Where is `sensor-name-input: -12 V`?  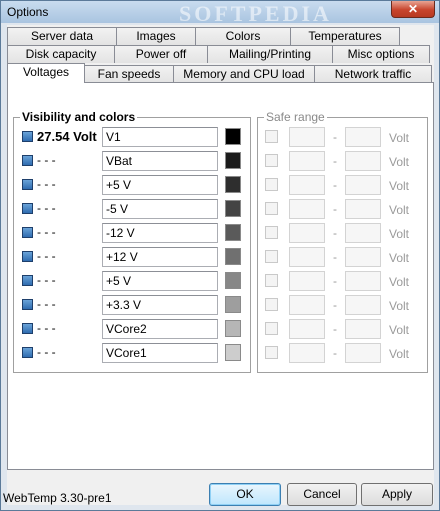
sensor-name-input: -12 V is located at coordinates (160, 233).